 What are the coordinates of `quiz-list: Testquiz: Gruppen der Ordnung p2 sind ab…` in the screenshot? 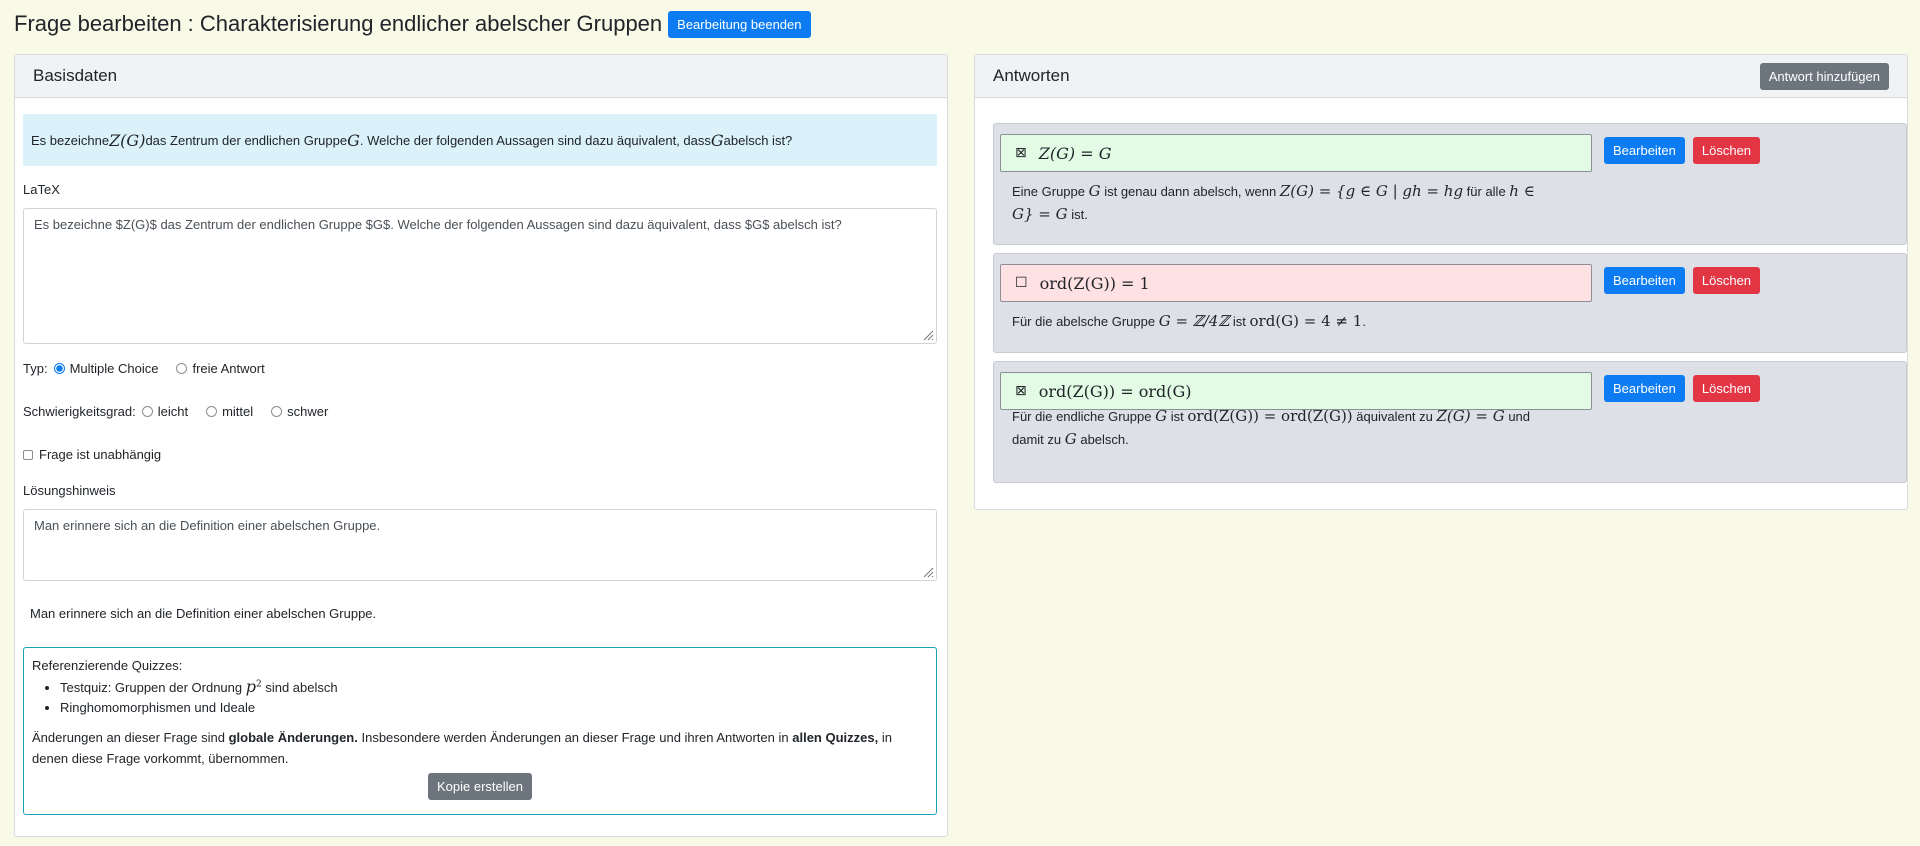 It's located at (480, 696).